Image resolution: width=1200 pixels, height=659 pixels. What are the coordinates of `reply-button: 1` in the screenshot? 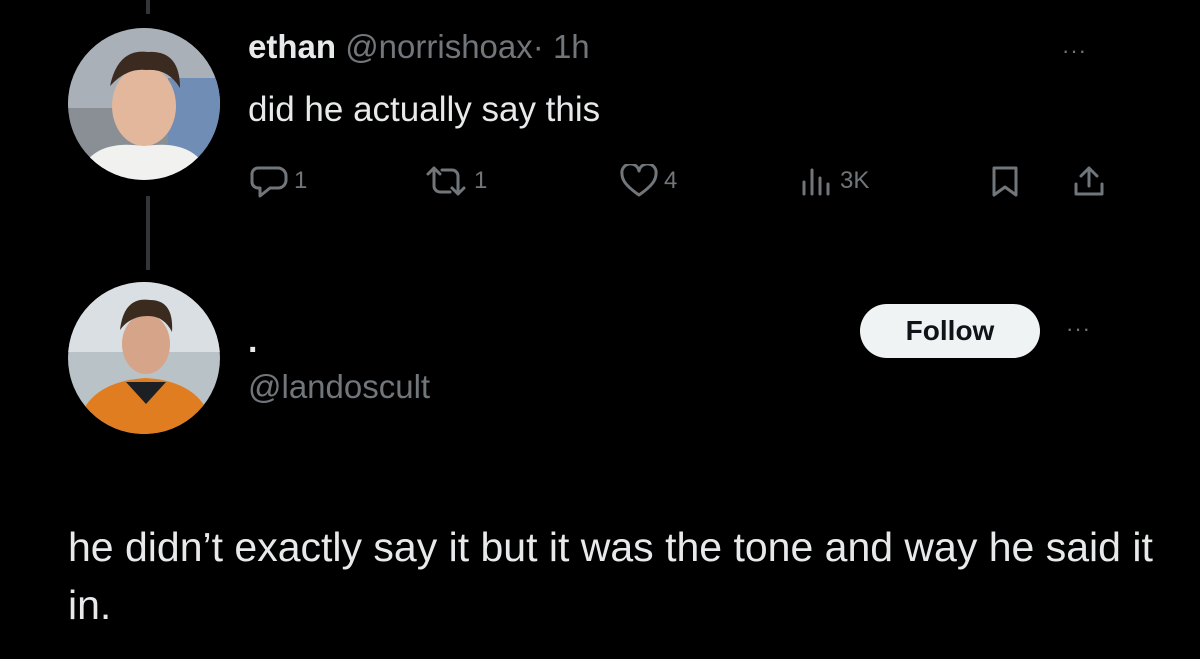 It's located at (278, 181).